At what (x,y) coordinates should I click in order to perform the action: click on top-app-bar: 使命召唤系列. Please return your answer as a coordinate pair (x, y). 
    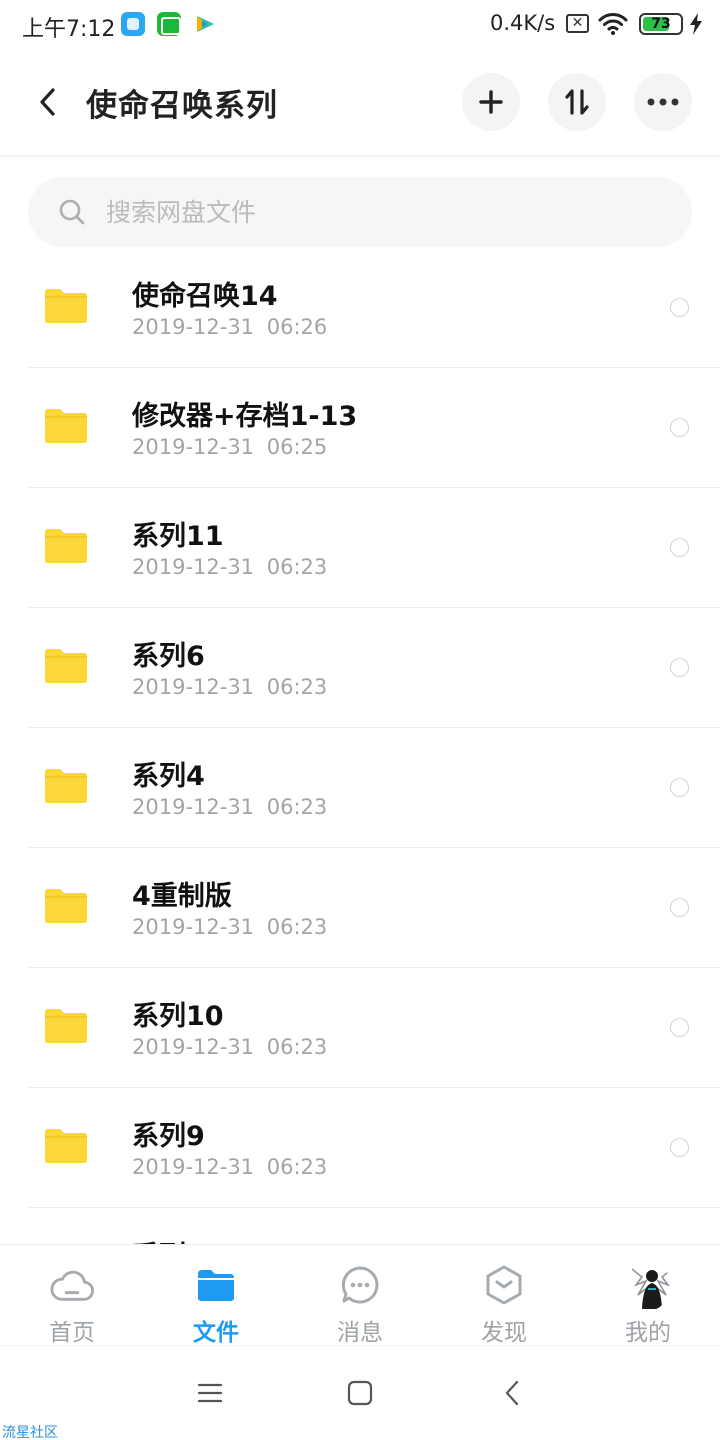
    Looking at the image, I should click on (360, 103).